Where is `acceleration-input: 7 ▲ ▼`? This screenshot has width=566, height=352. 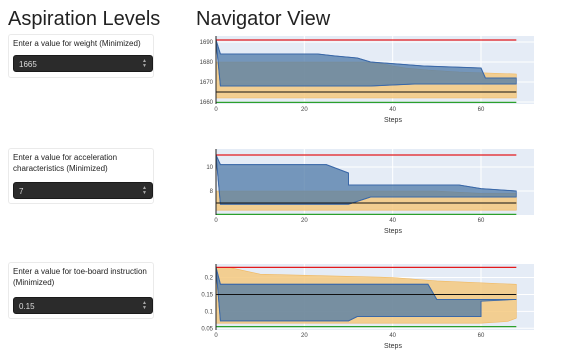
acceleration-input: 7 ▲ ▼ is located at coordinates (83, 190).